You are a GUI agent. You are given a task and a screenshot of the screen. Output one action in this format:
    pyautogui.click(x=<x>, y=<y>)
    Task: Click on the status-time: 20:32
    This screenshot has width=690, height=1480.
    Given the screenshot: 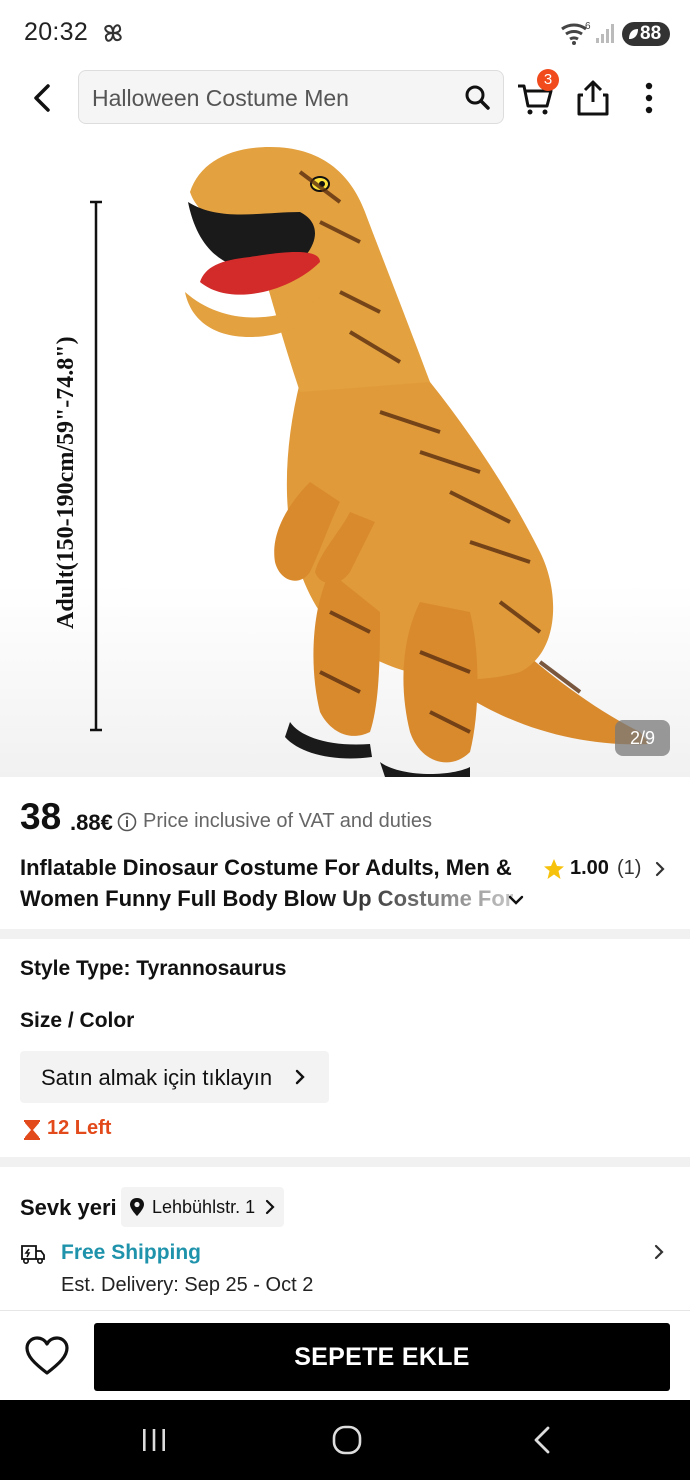 What is the action you would take?
    pyautogui.click(x=56, y=32)
    